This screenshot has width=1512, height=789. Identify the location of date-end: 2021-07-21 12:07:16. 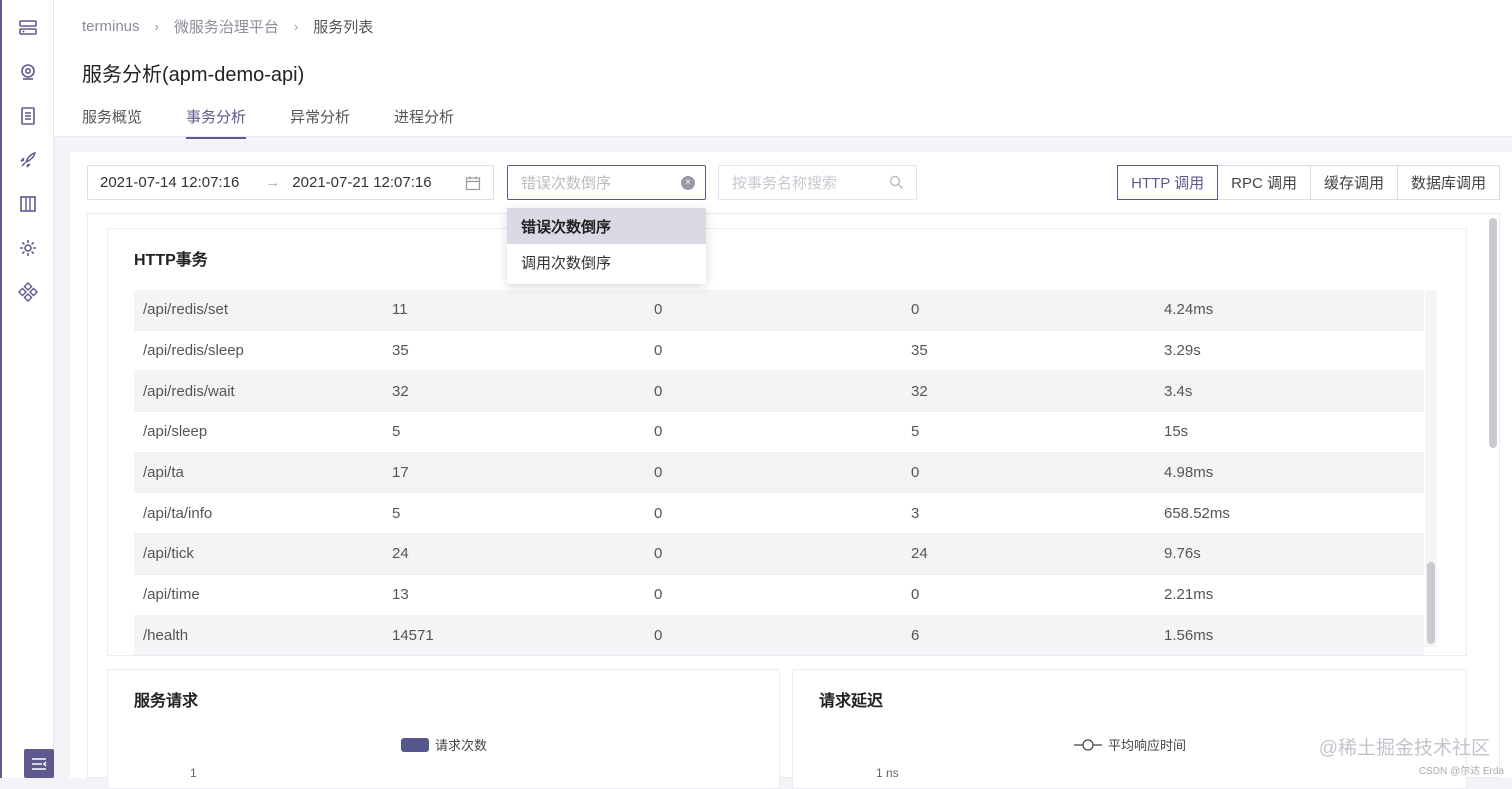
(361, 182).